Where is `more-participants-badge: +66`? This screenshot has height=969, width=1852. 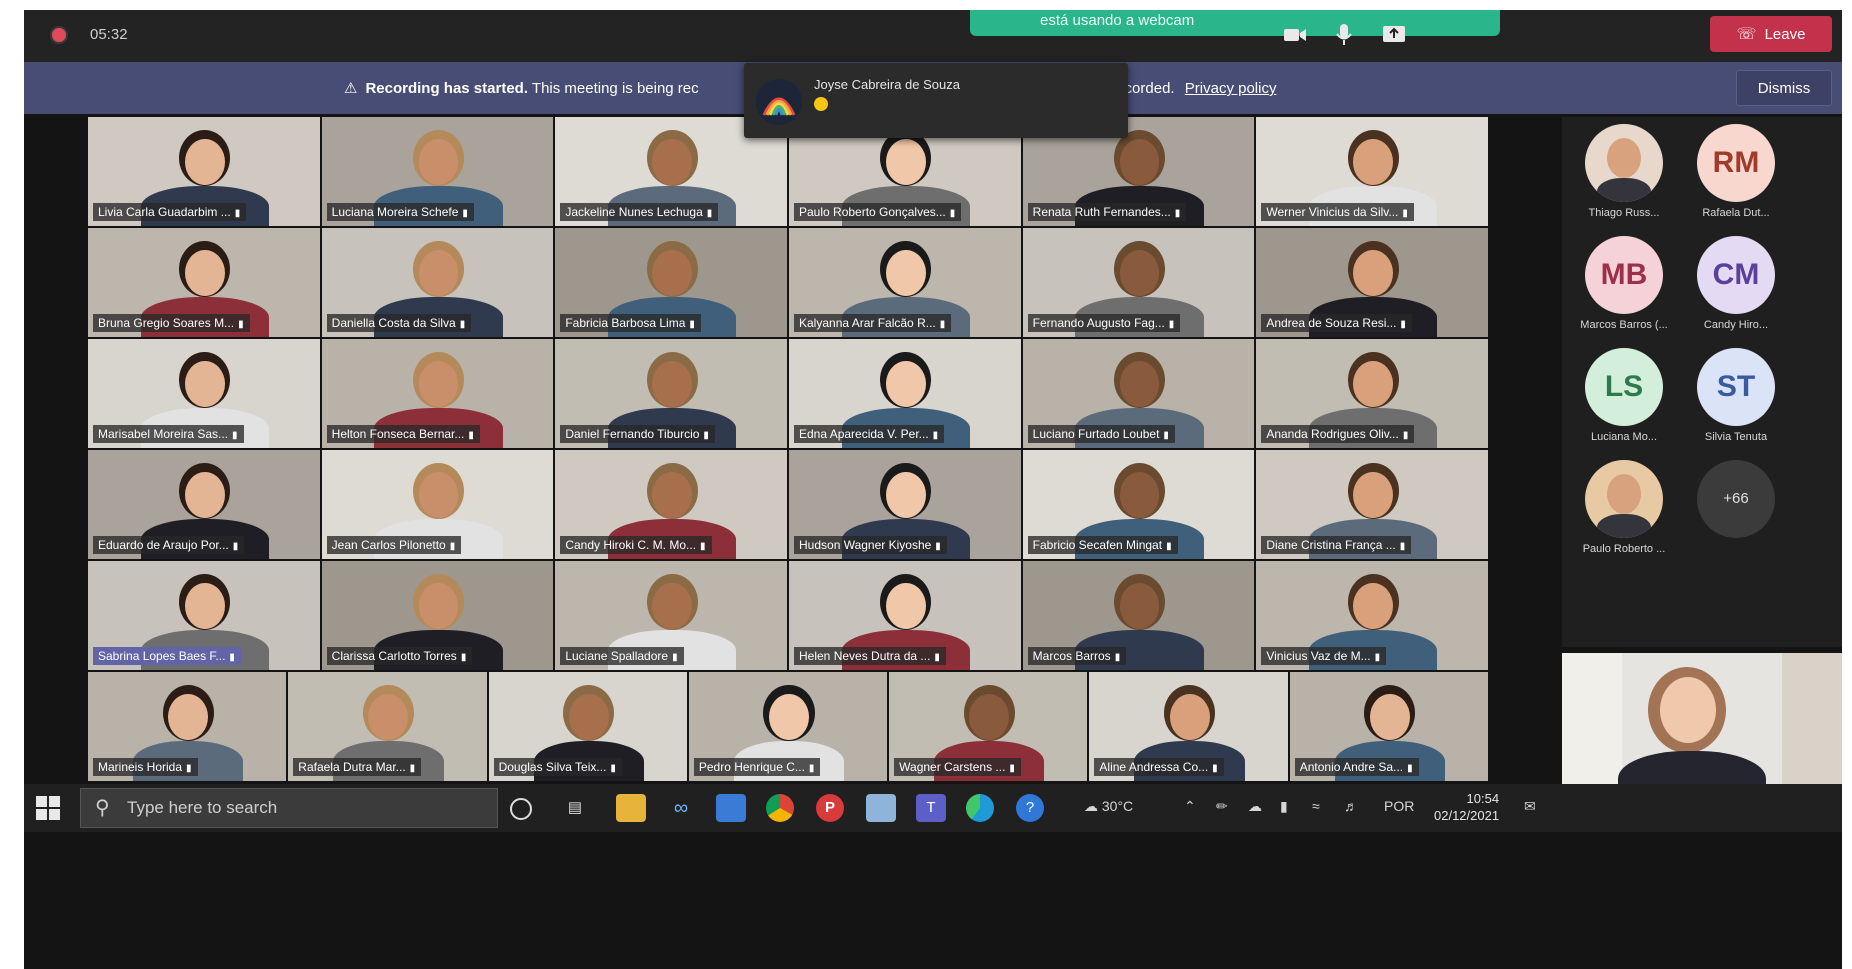 more-participants-badge: +66 is located at coordinates (1736, 499).